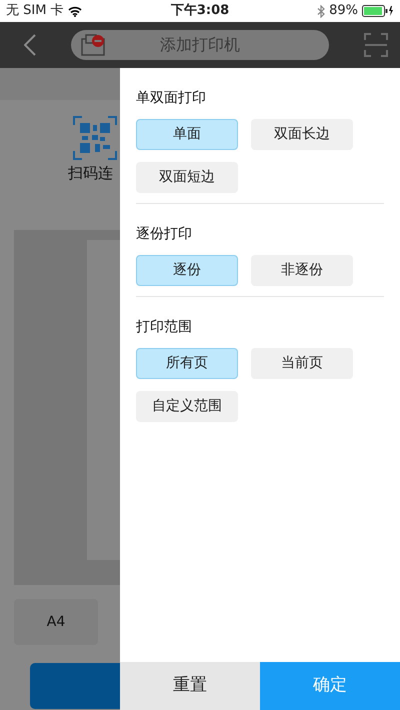 Image resolution: width=400 pixels, height=710 pixels. What do you see at coordinates (164, 327) in the screenshot?
I see `section-title: 打印范围` at bounding box center [164, 327].